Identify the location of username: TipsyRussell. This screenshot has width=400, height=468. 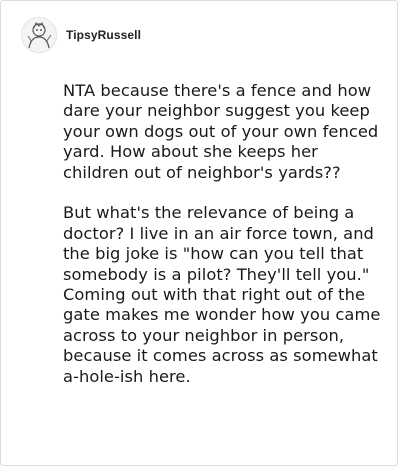
(103, 35).